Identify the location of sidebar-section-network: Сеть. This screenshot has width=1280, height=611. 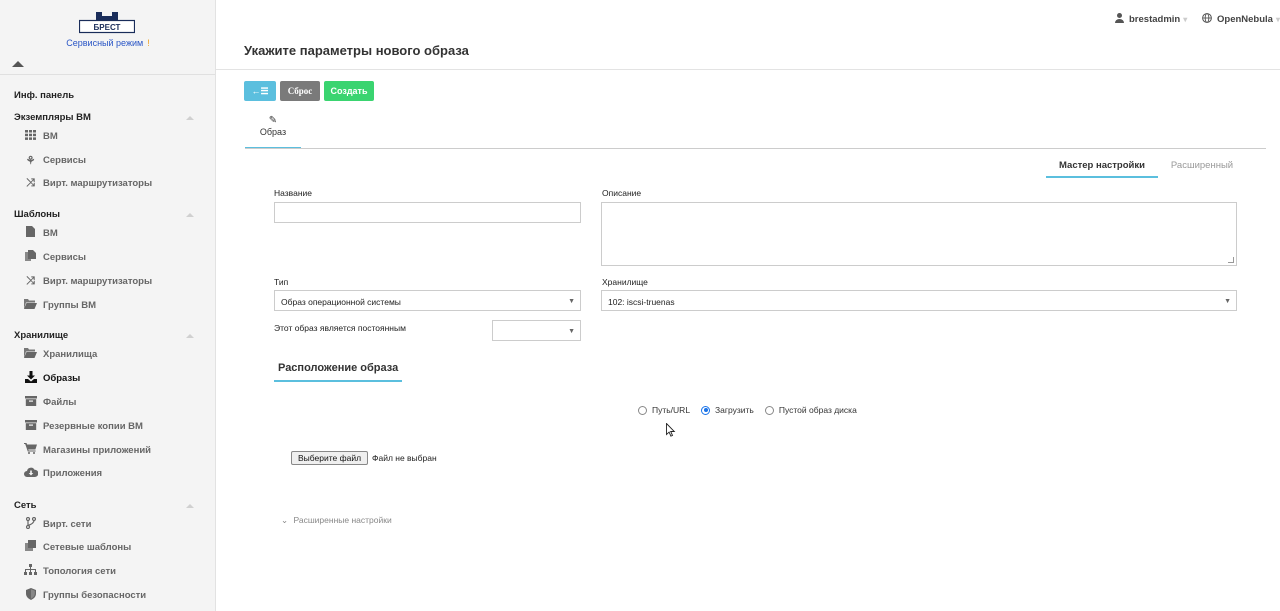
(25, 505).